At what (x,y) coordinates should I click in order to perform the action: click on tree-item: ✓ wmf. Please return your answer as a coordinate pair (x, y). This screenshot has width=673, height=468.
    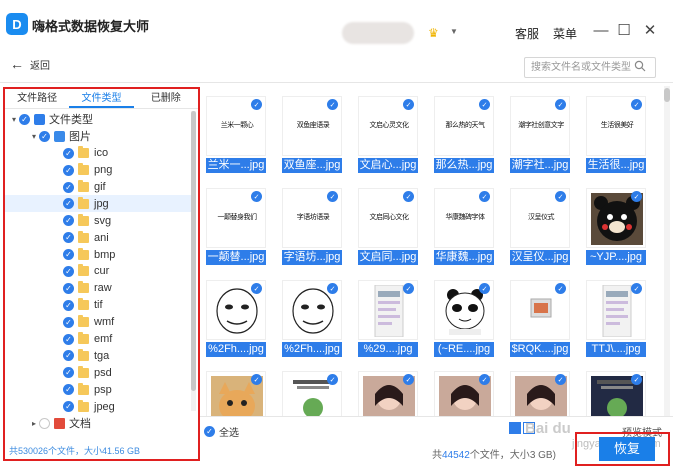
    Looking at the image, I should click on (98, 322).